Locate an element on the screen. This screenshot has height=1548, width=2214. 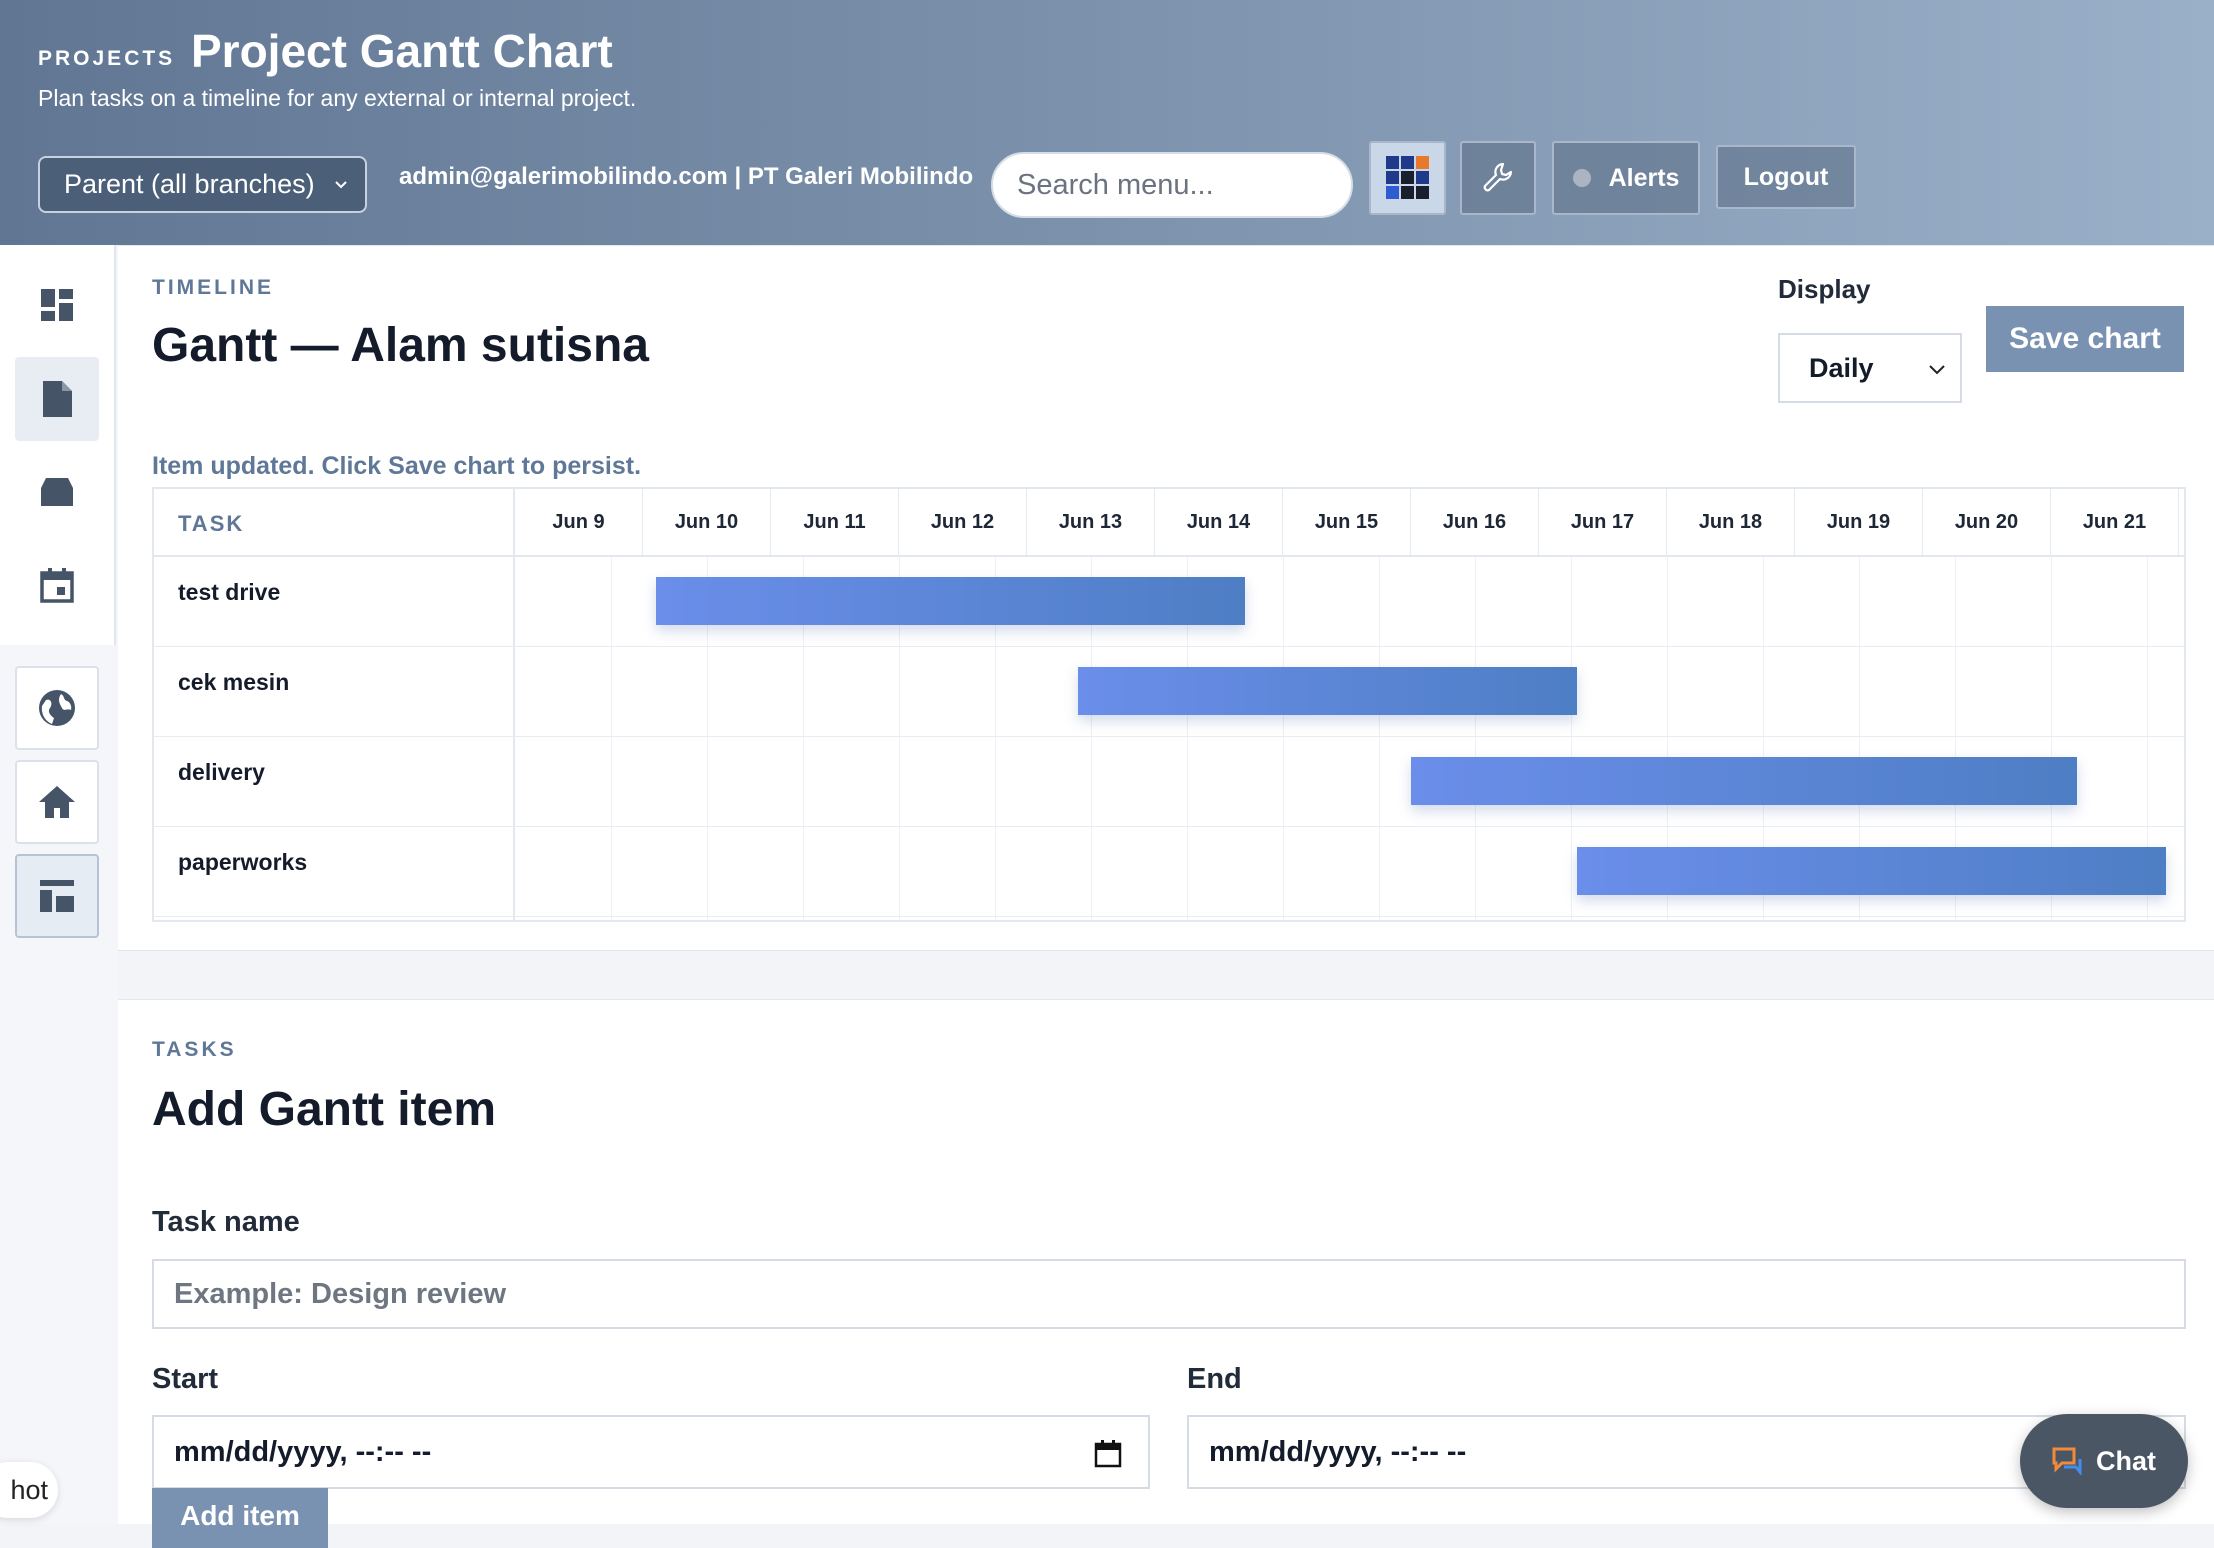
sidebar-item-calendar is located at coordinates (57, 585).